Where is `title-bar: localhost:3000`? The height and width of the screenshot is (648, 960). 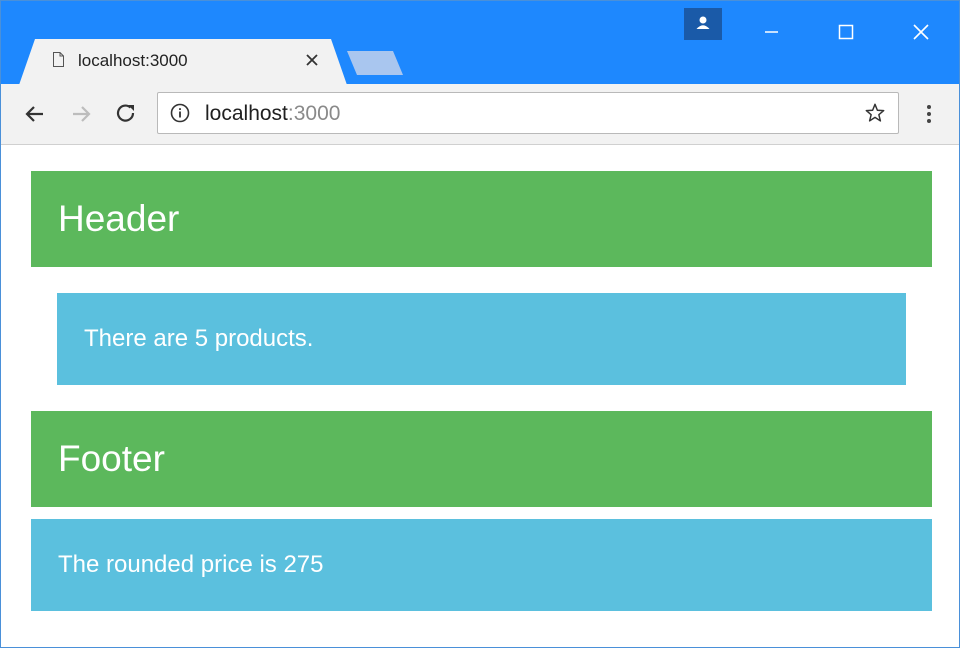 title-bar: localhost:3000 is located at coordinates (480, 43).